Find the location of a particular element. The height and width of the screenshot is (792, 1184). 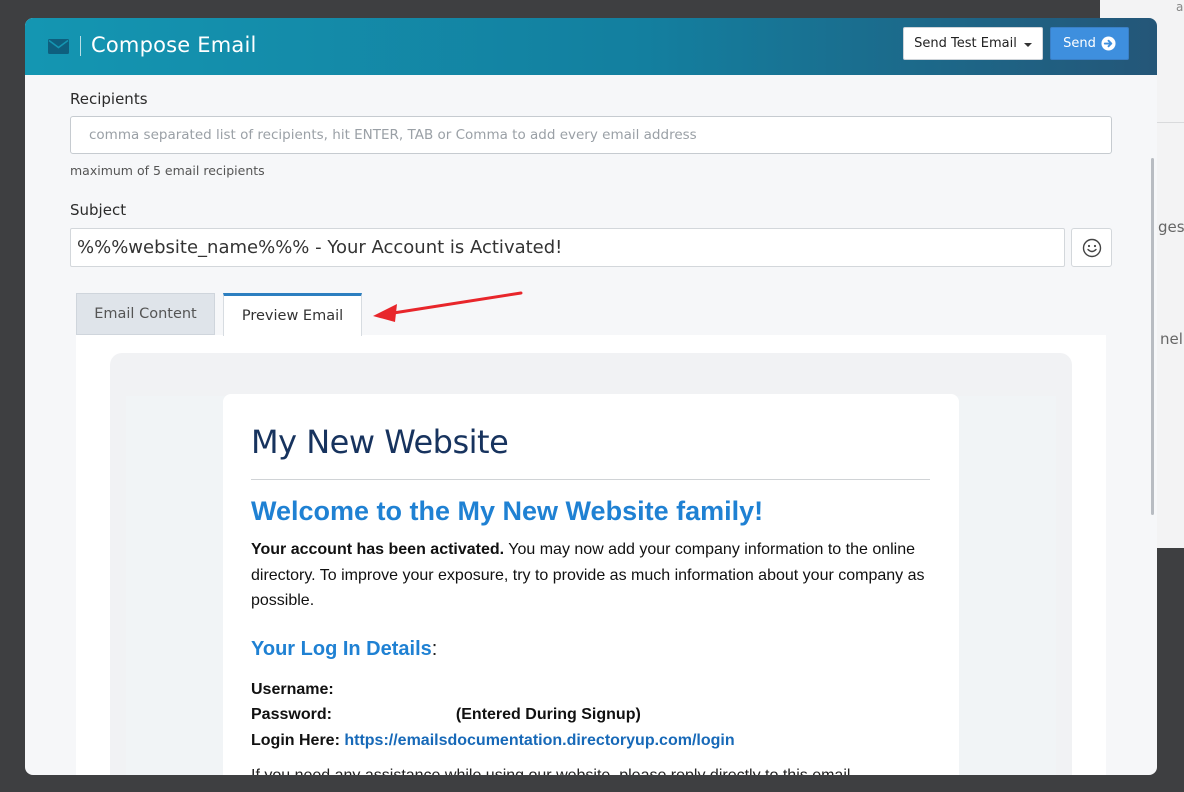

username-label: Username: is located at coordinates (292, 689).